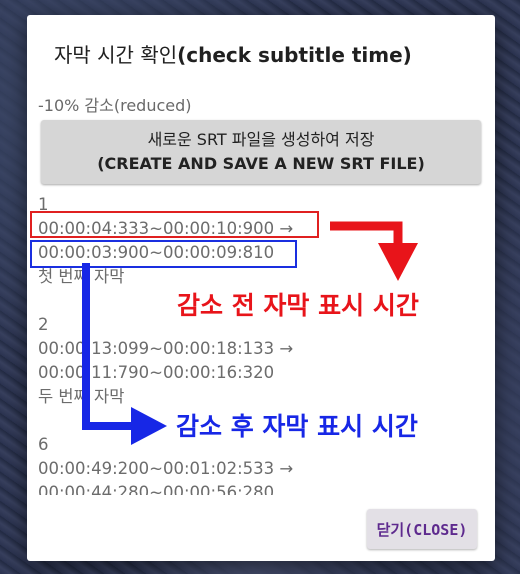 This screenshot has height=574, width=520. What do you see at coordinates (298, 305) in the screenshot?
I see `before-annotation-label: 감소 전 자막 표시 시간` at bounding box center [298, 305].